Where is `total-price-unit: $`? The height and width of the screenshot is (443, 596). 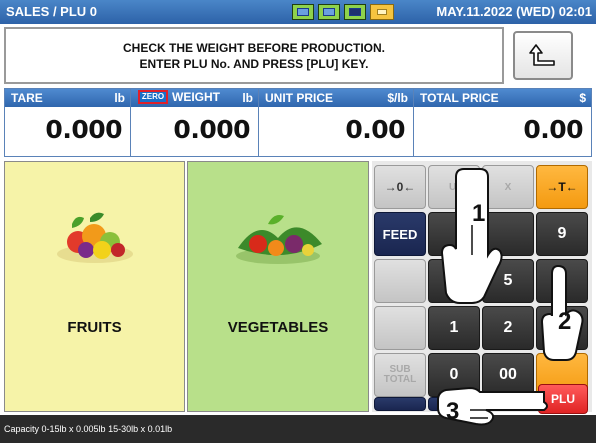 total-price-unit: $ is located at coordinates (582, 98).